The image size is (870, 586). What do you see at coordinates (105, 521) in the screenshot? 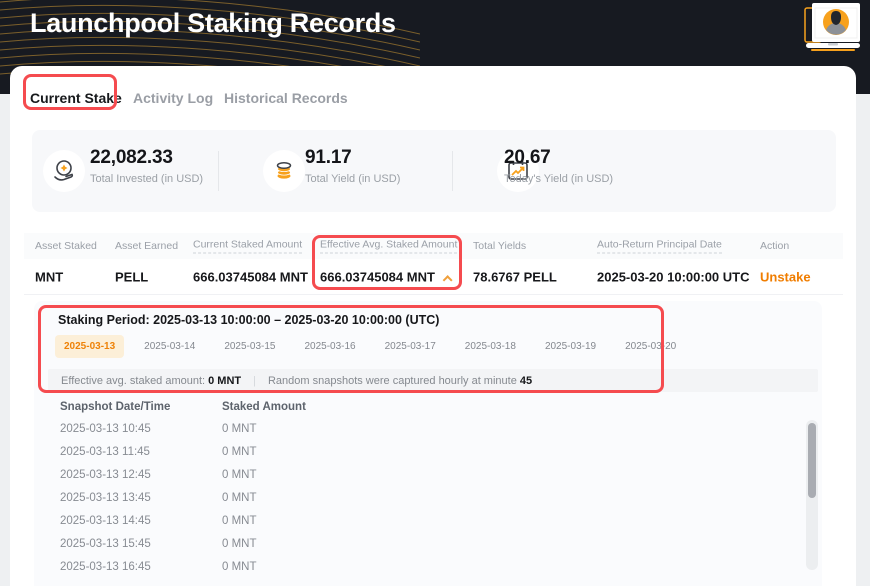
I see `snapshot-time: 2025-03-13 14:45` at bounding box center [105, 521].